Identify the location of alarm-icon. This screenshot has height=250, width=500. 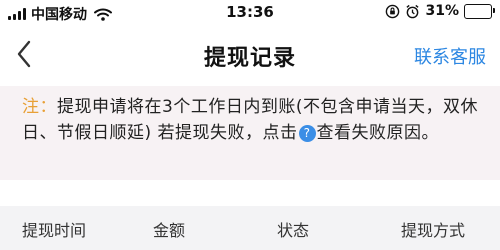
(413, 11).